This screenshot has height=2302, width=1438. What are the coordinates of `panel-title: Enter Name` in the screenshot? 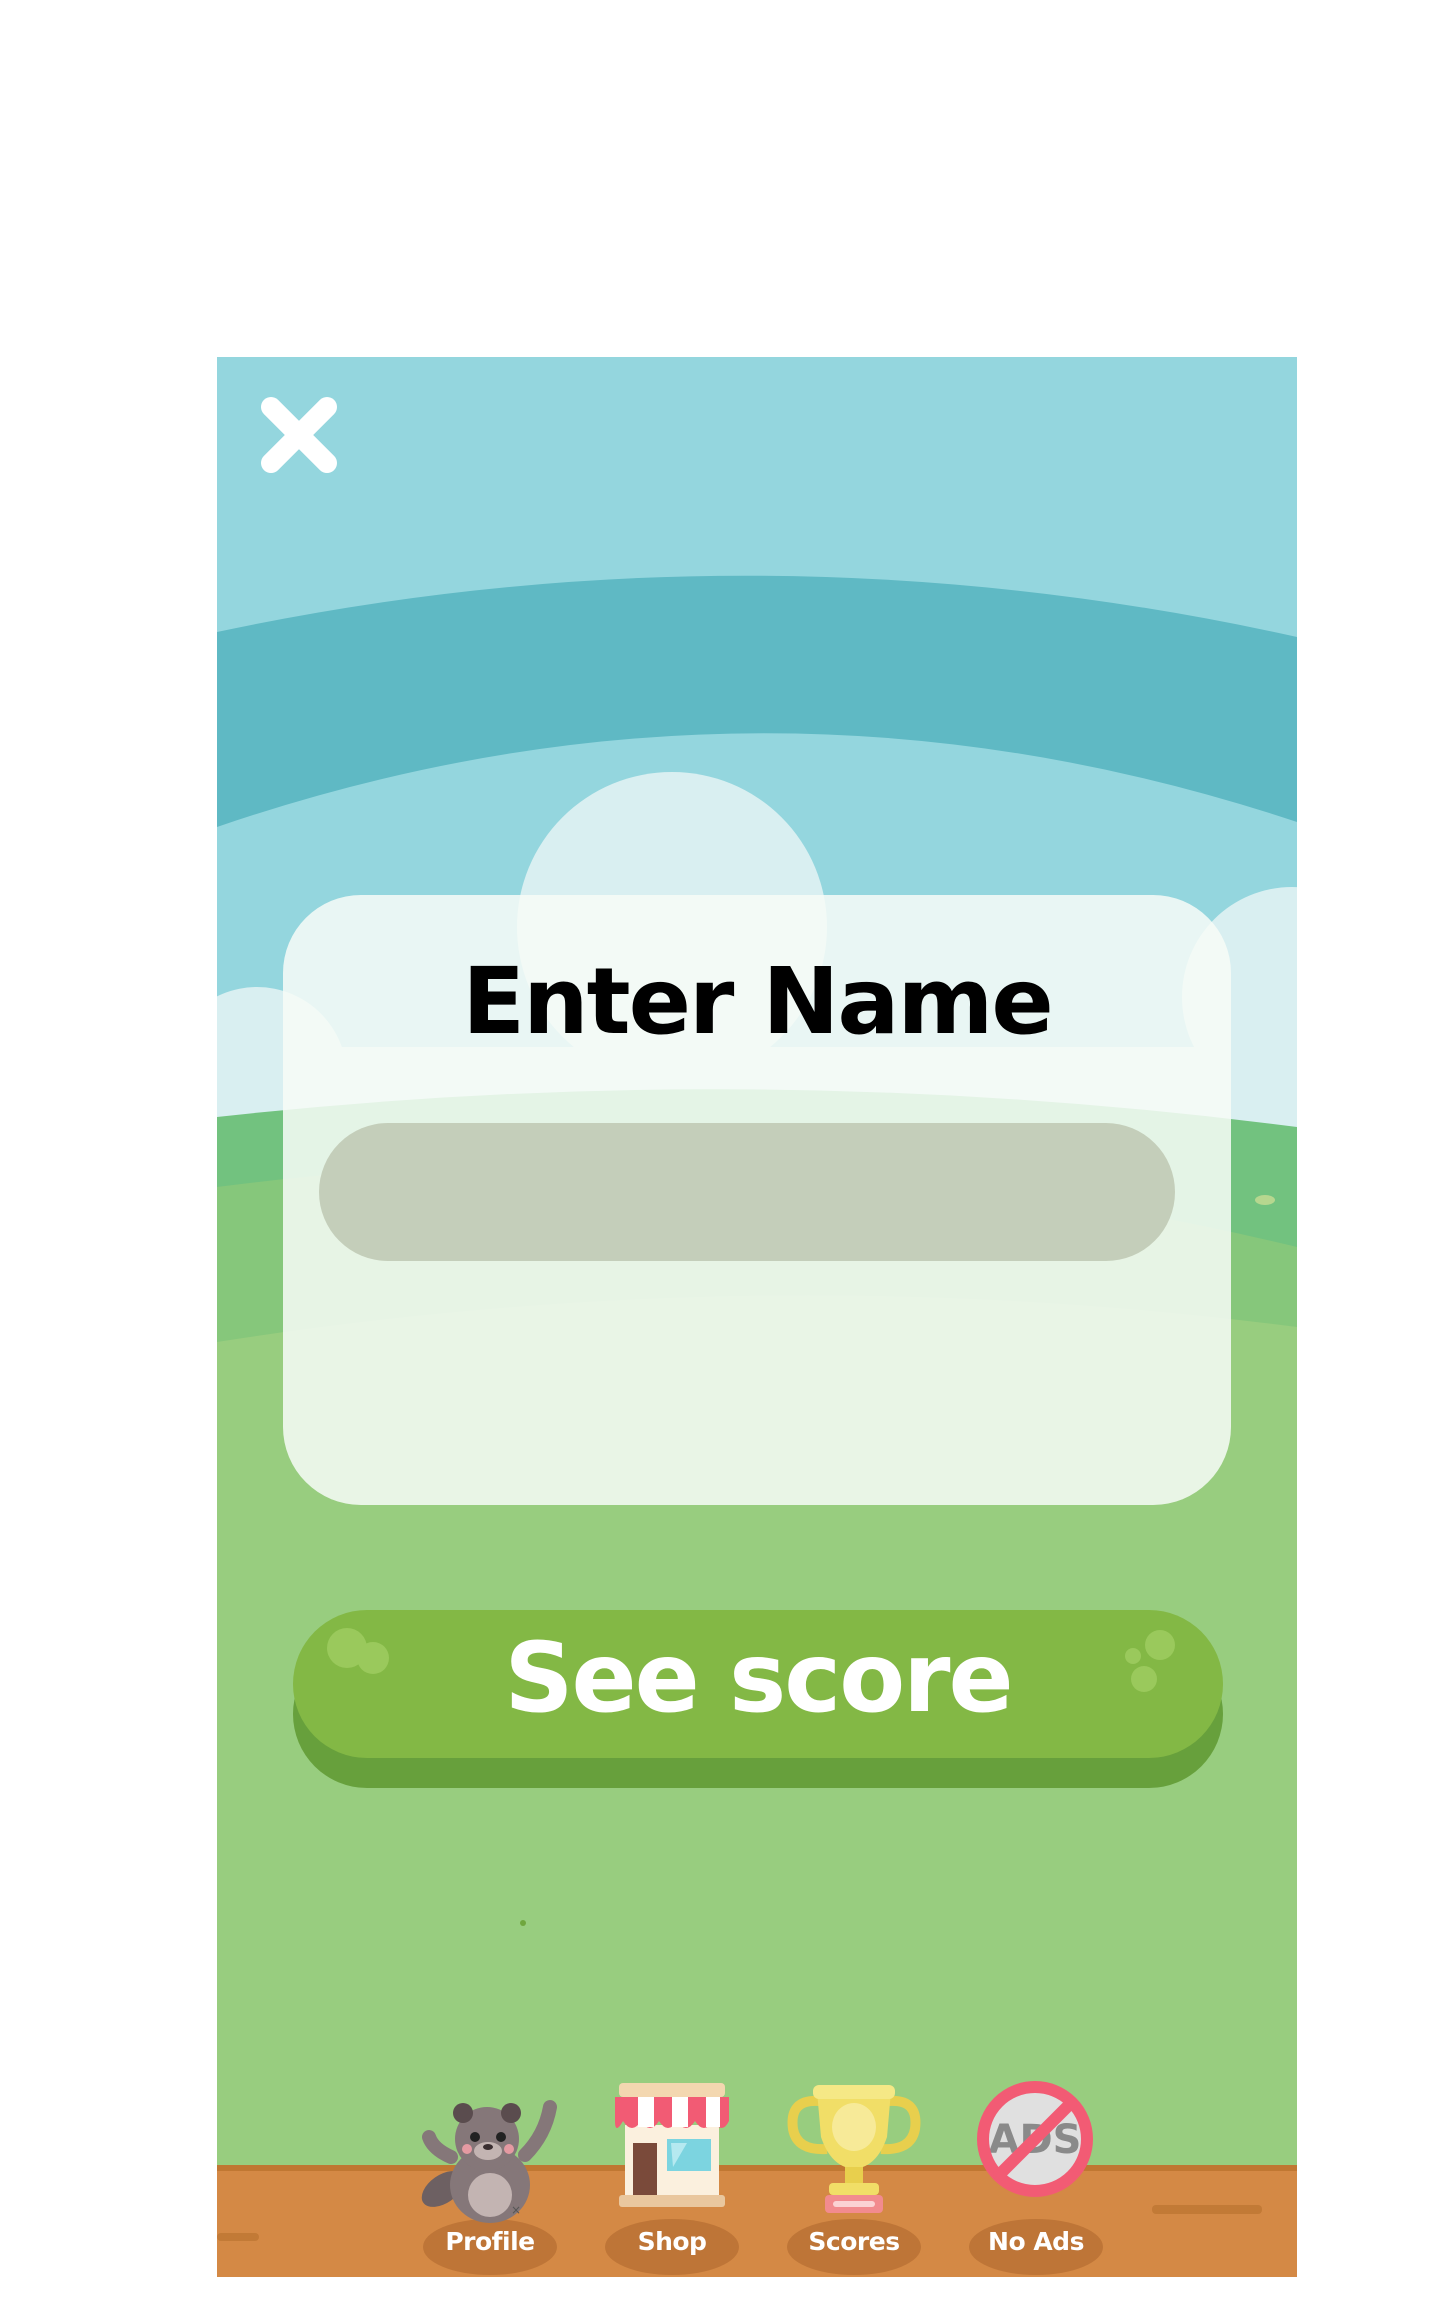 It's located at (757, 1001).